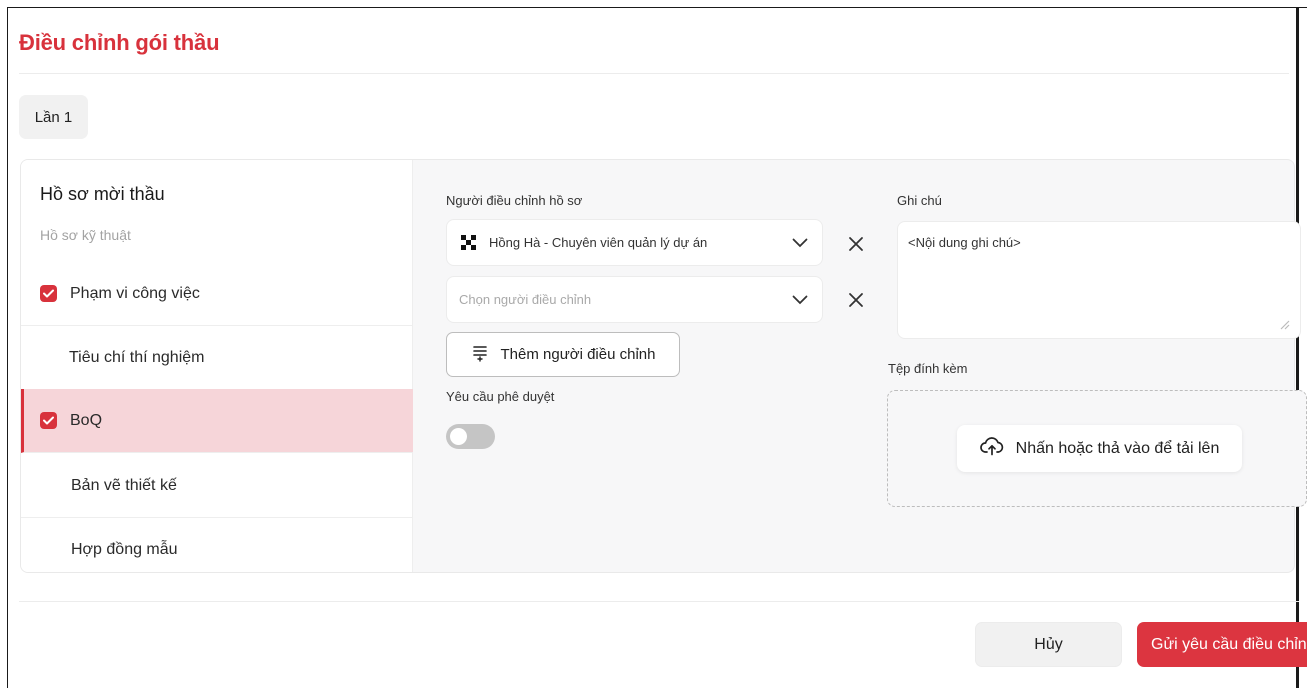 This screenshot has width=1312, height=688. I want to click on sidebar-item-label: Bản vẽ thiết kế, so click(124, 485).